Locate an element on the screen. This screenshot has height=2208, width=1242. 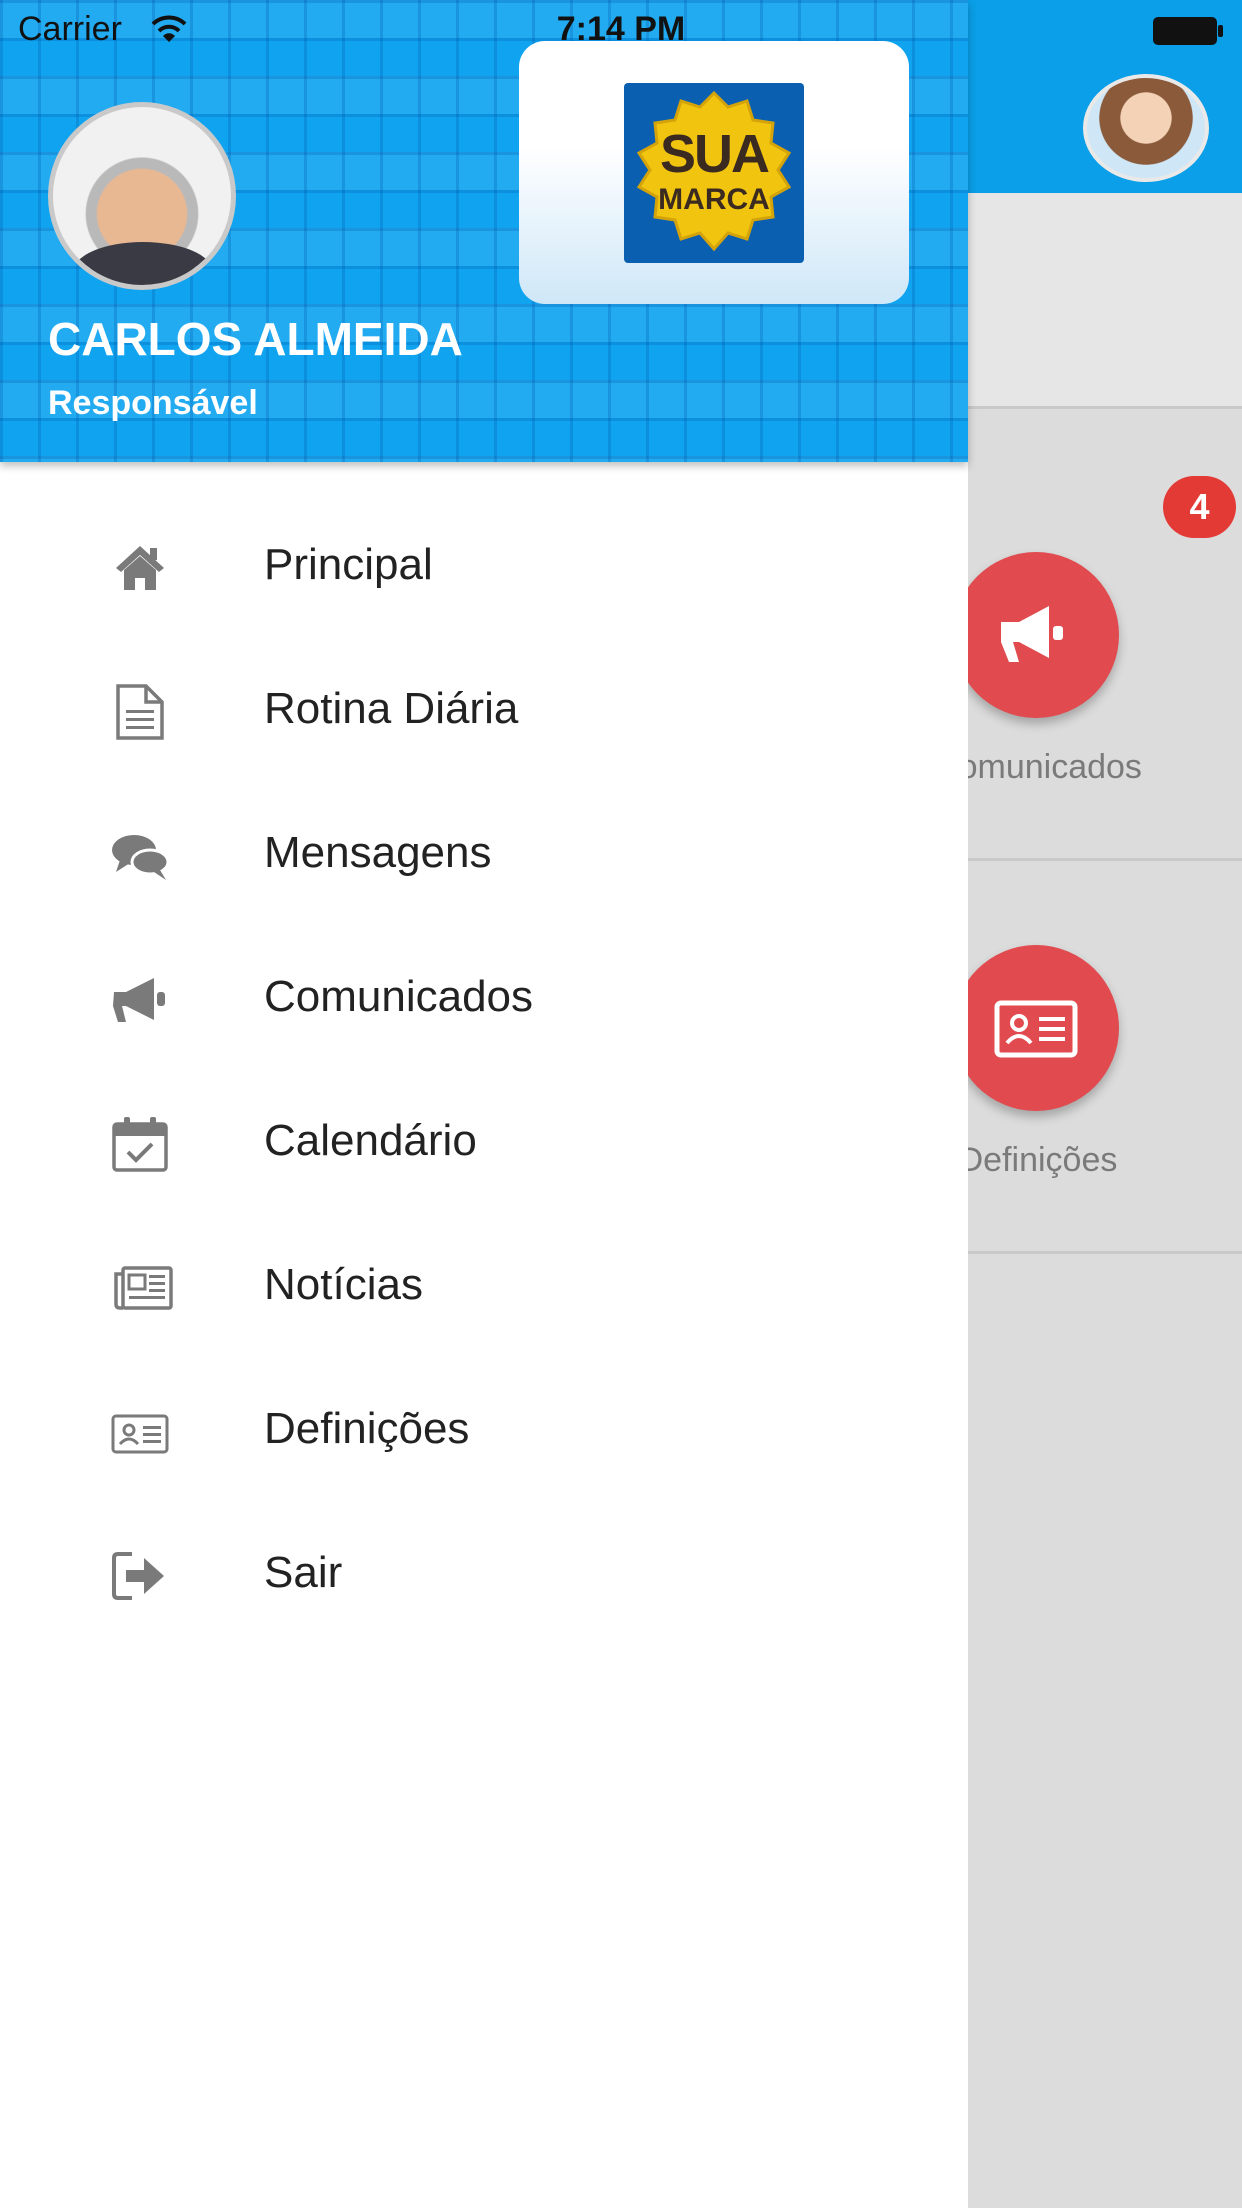
menu-item-principal: Principal is located at coordinates (484, 562).